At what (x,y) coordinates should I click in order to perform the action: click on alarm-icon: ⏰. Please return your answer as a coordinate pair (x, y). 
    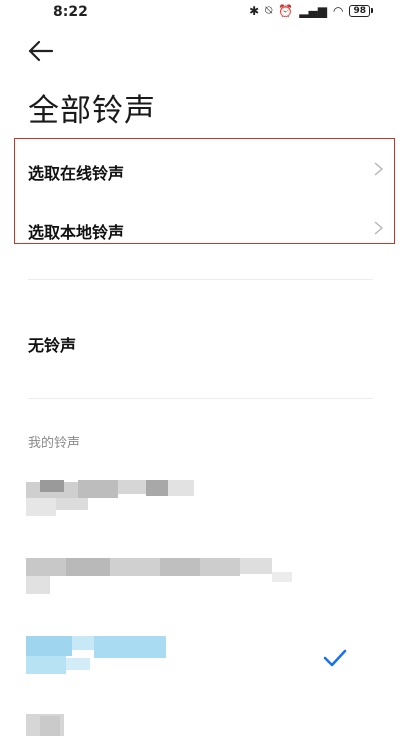
    Looking at the image, I should click on (286, 10).